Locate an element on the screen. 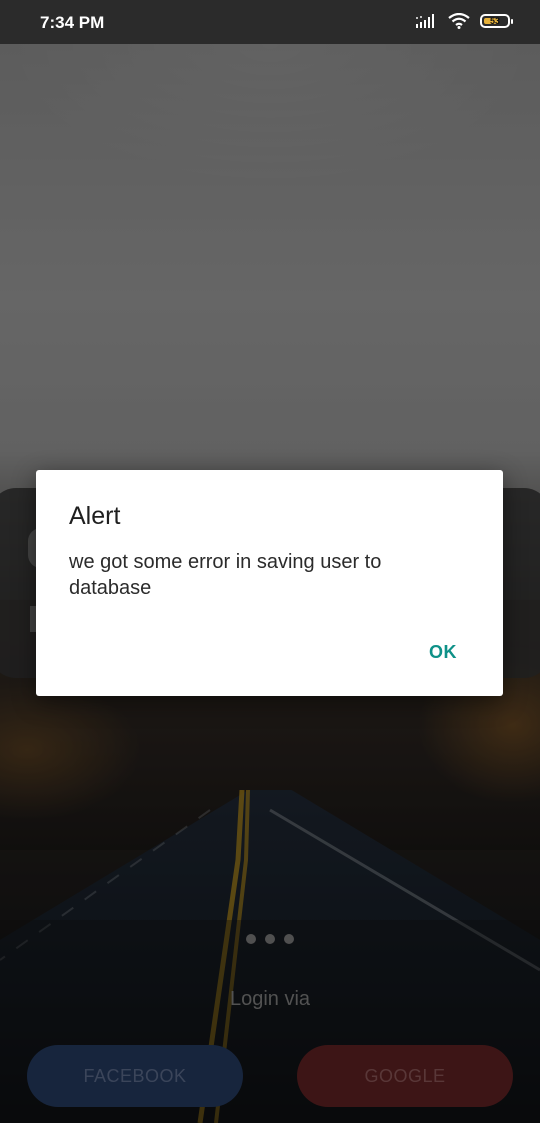 The width and height of the screenshot is (540, 1123). status-time: 7:34 PM is located at coordinates (72, 22).